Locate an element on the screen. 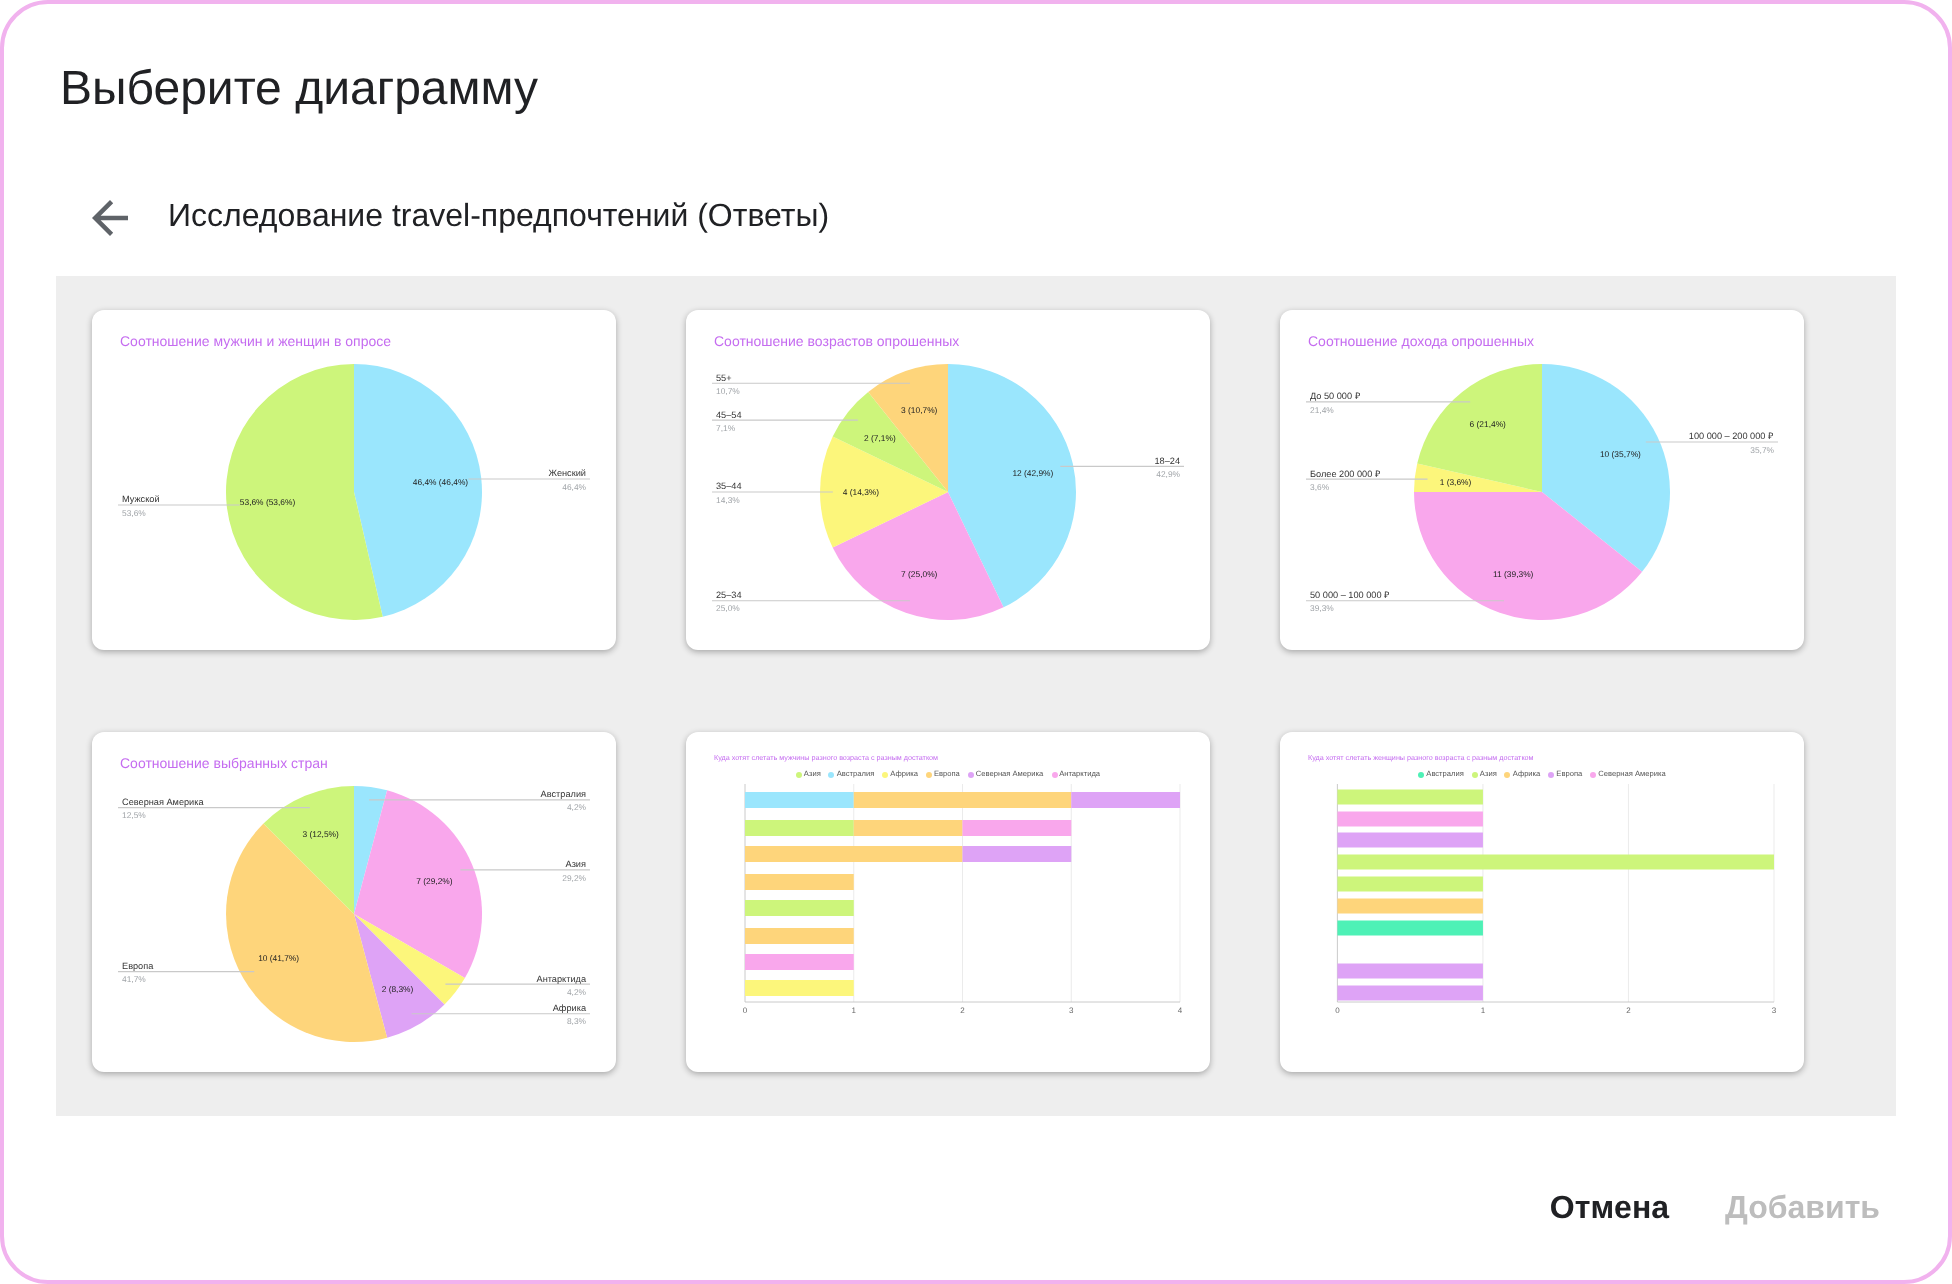  dialog-title: Выберите диаграмму is located at coordinates (300, 90).